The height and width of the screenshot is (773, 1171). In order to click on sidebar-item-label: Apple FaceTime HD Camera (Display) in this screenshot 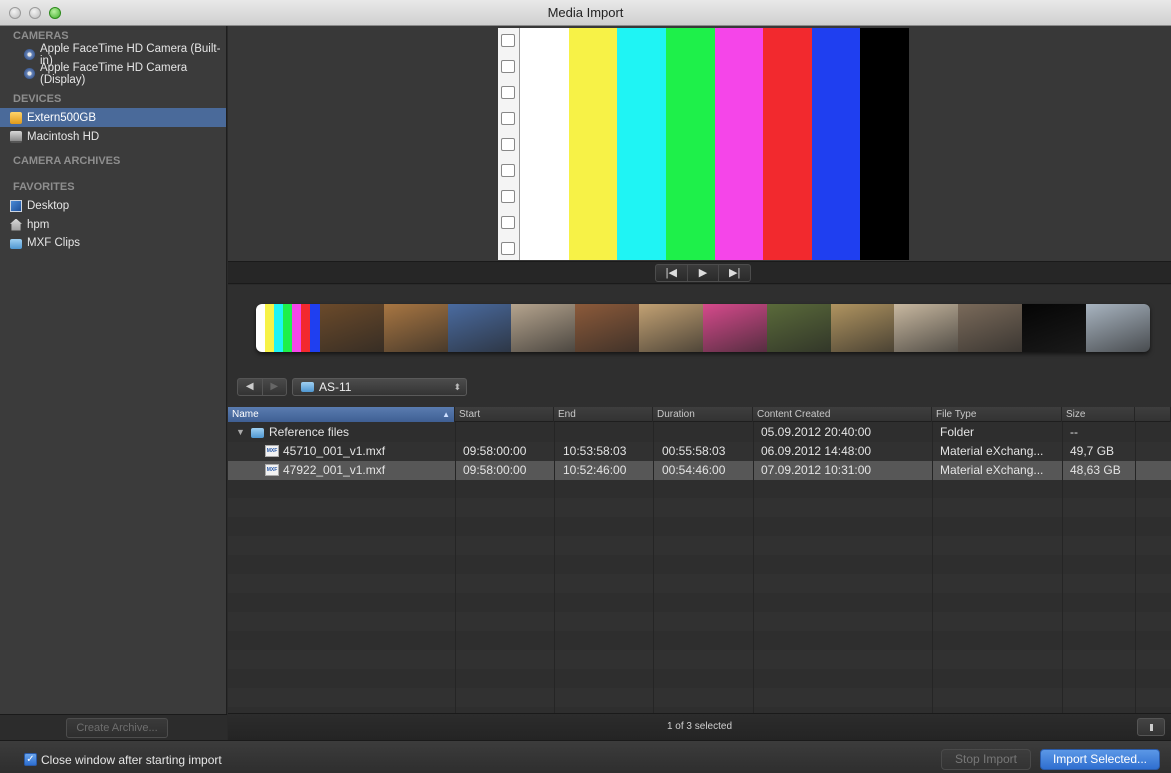, I will do `click(114, 73)`.